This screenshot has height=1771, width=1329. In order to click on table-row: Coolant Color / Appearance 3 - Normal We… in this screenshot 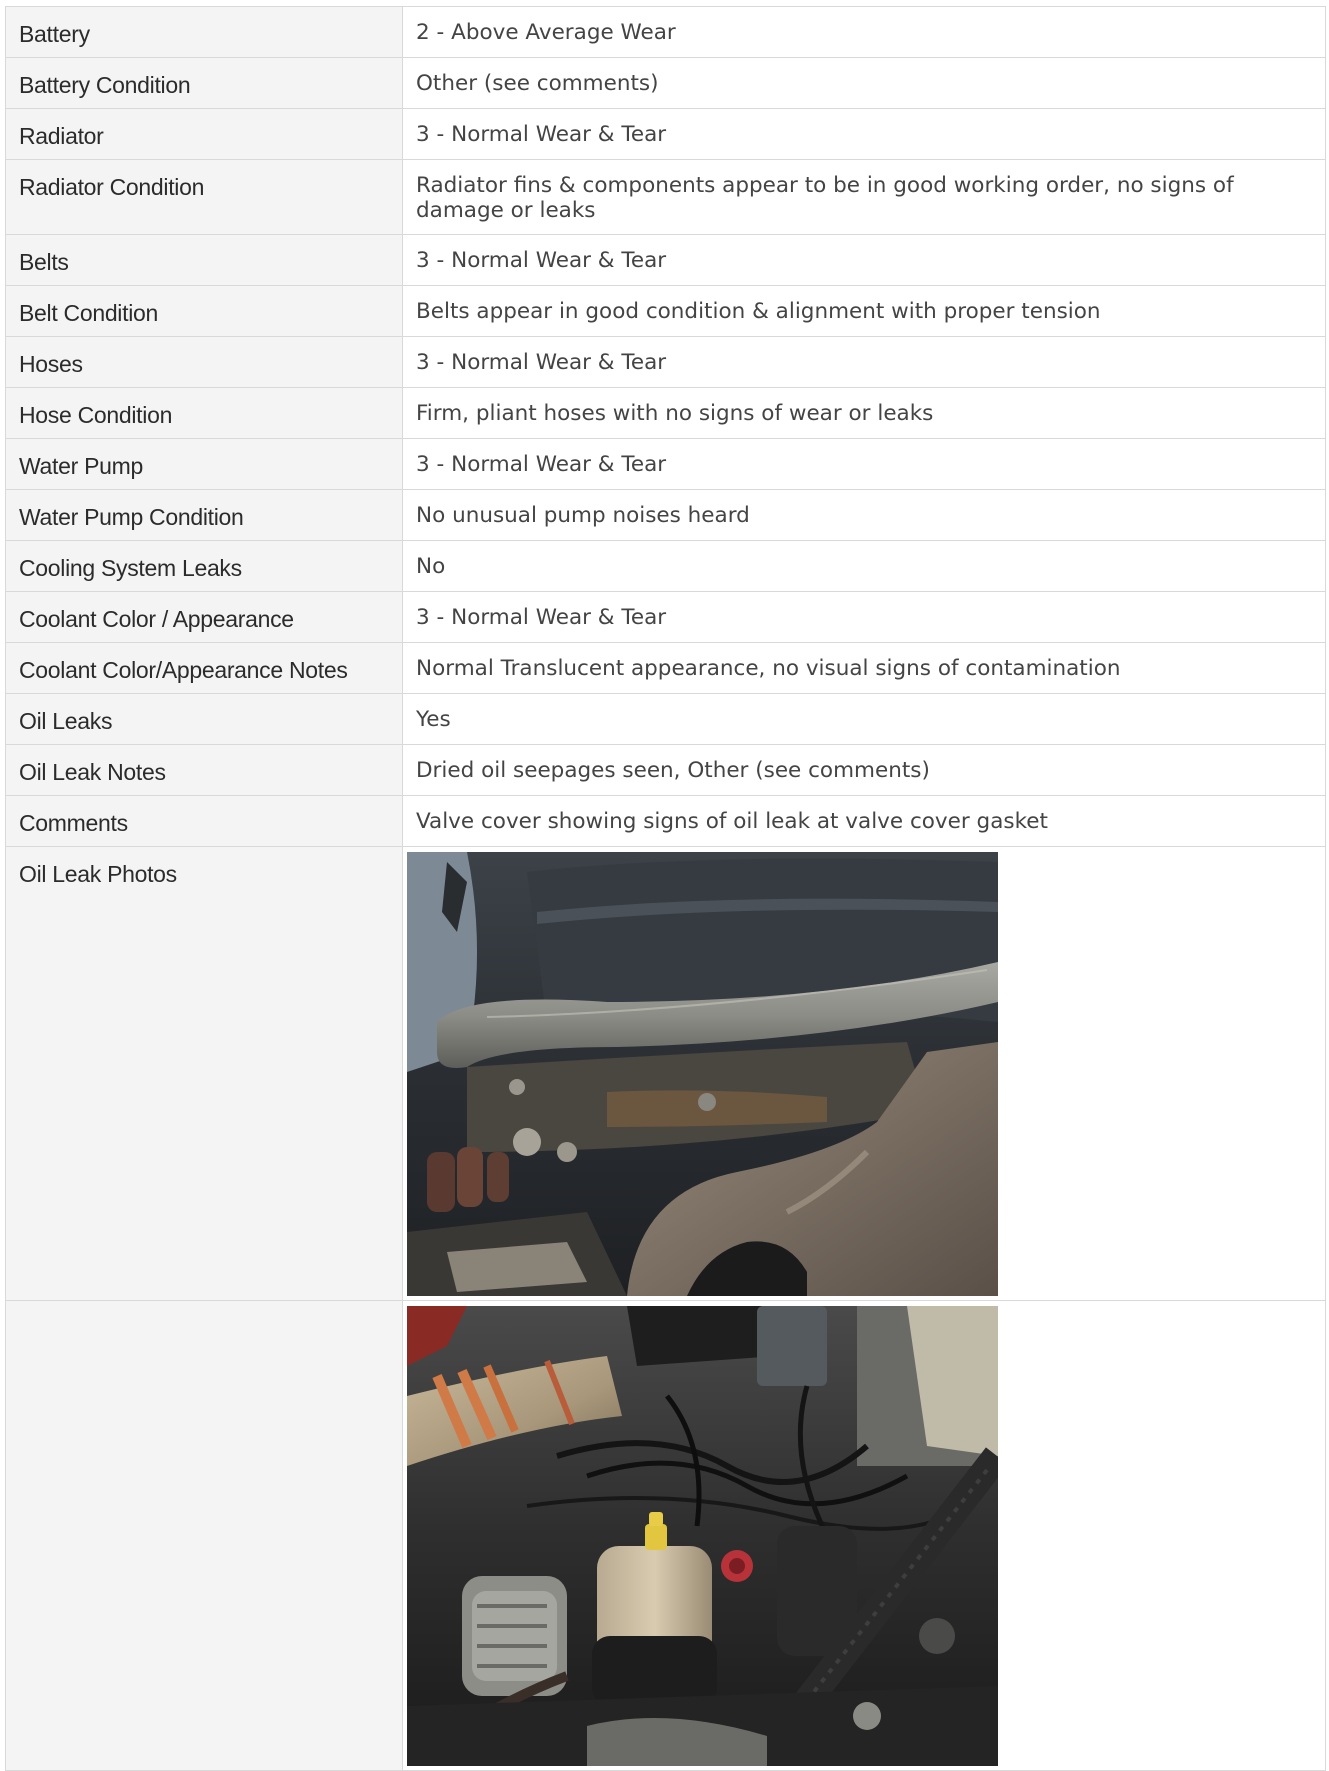, I will do `click(665, 617)`.